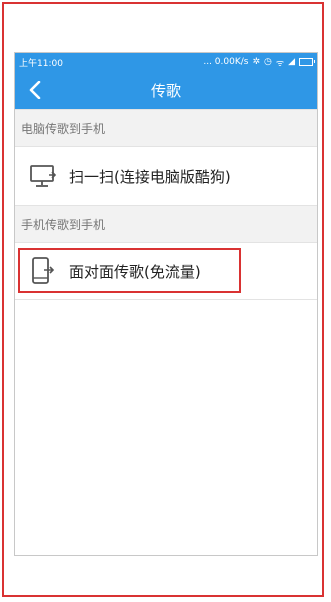  What do you see at coordinates (291, 62) in the screenshot?
I see `signal-icon: ◢` at bounding box center [291, 62].